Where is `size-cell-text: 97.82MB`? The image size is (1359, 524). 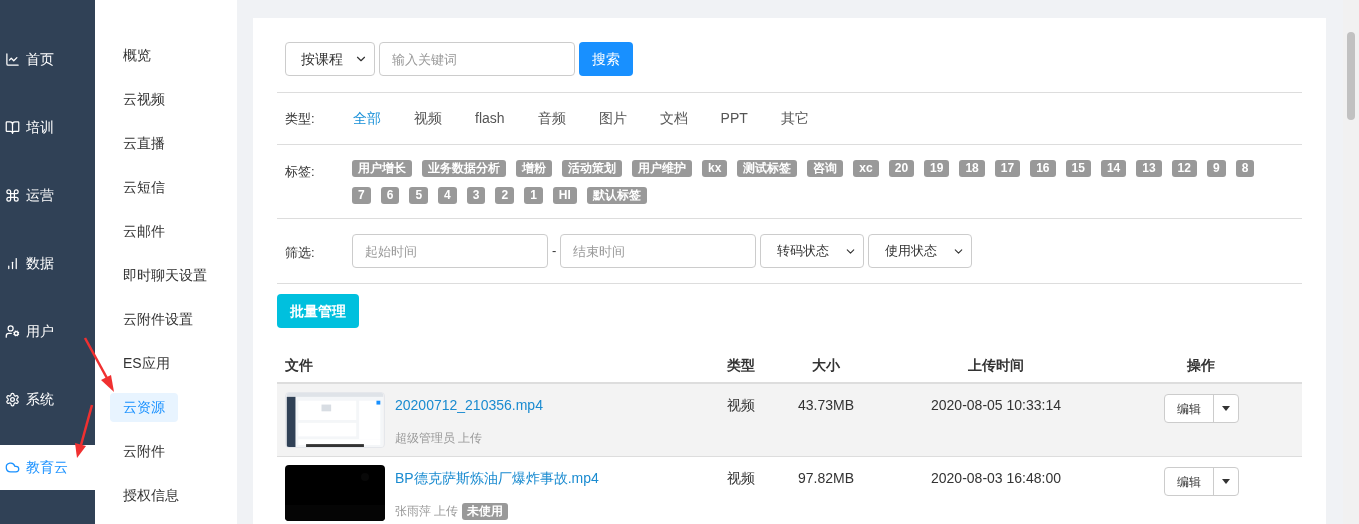
size-cell-text: 97.82MB is located at coordinates (825, 478).